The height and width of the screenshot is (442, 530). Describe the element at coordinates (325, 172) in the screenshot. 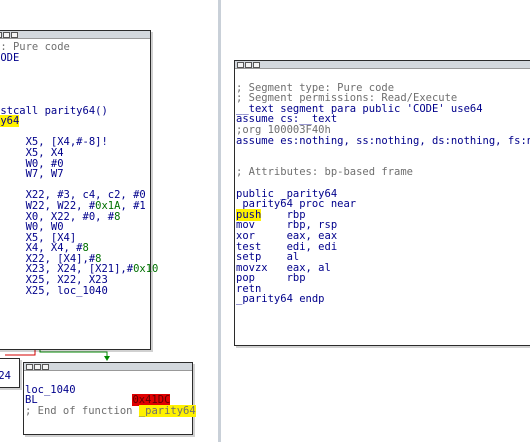

I see `asm-token: ; Attributes: bp-based frame` at that location.